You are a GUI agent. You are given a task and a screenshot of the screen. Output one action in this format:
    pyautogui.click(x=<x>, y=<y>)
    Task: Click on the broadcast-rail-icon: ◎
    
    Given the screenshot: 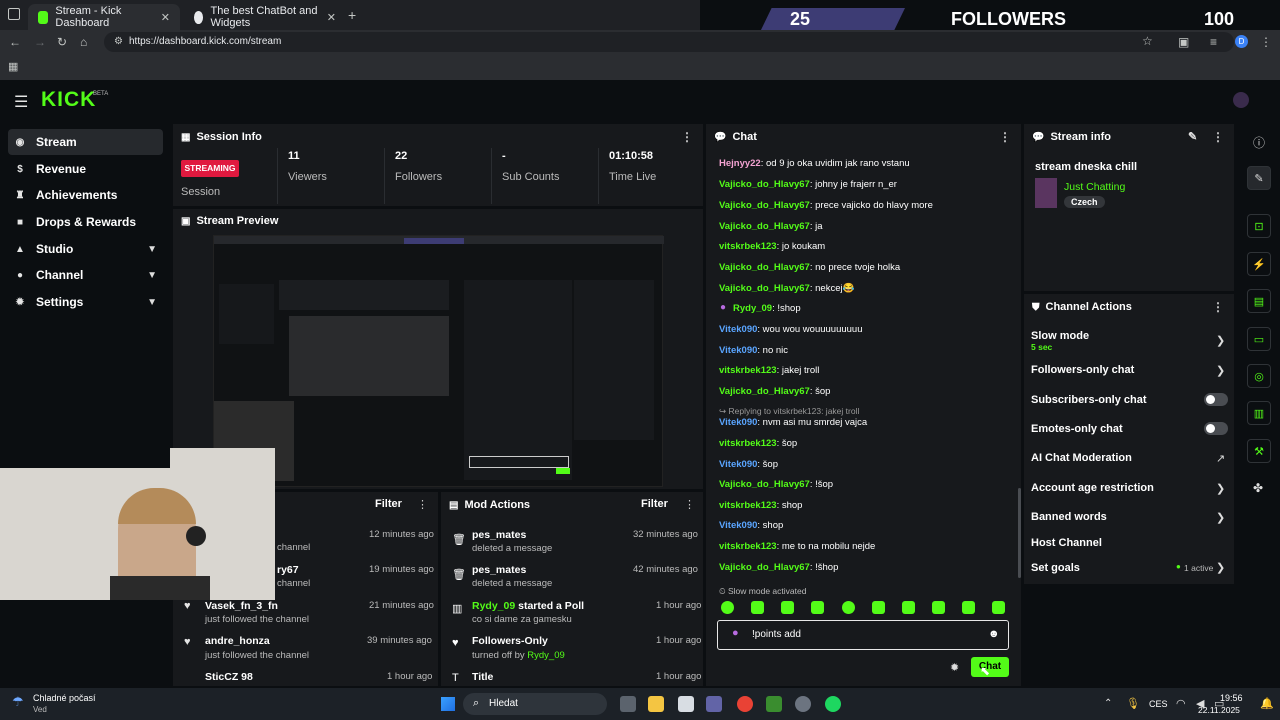 What is the action you would take?
    pyautogui.click(x=1259, y=376)
    